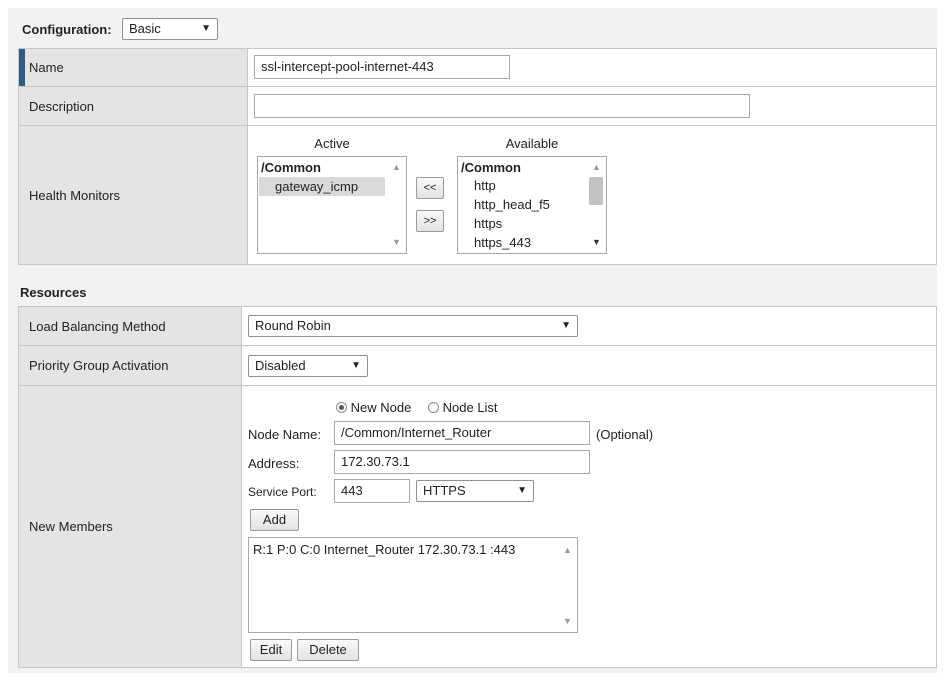 The image size is (949, 681). What do you see at coordinates (382, 67) in the screenshot?
I see `name-input: ssl-intercept-pool-internet-443` at bounding box center [382, 67].